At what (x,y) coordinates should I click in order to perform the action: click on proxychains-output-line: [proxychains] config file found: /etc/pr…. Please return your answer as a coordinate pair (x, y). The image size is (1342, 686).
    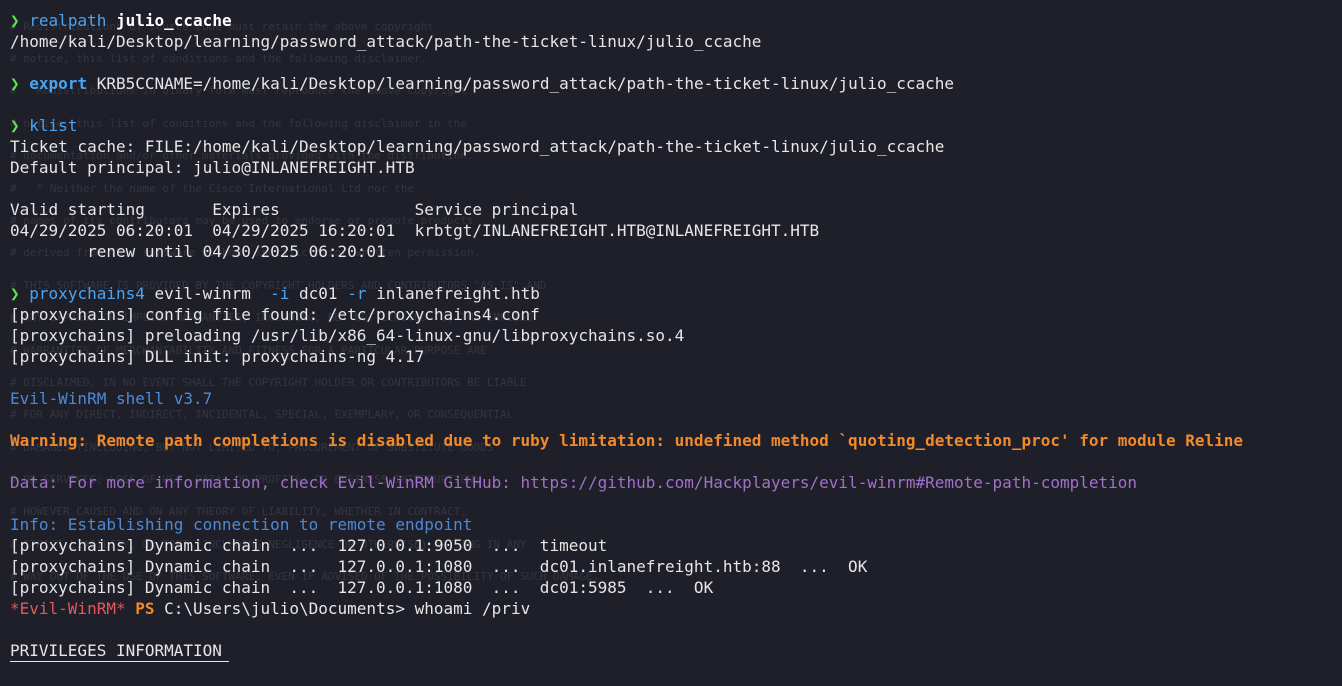
    Looking at the image, I should click on (275, 314).